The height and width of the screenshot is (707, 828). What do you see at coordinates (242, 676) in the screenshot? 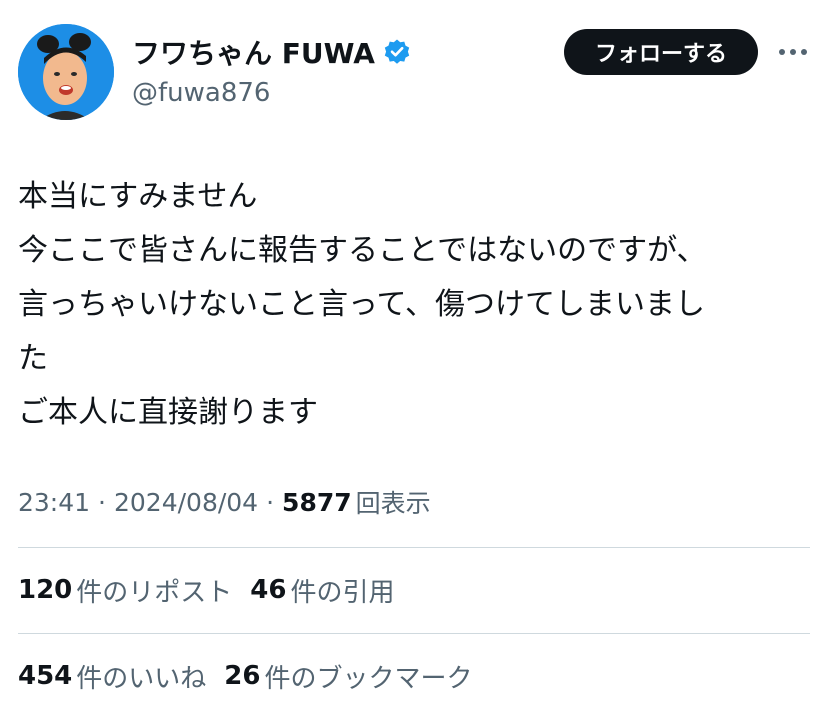
I see `bookmarks-count: 26` at bounding box center [242, 676].